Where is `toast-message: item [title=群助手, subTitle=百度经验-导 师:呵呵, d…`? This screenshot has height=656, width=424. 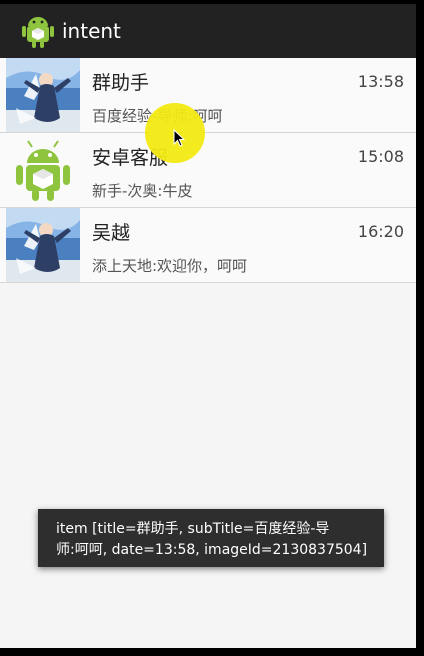
toast-message: item [title=群助手, subTitle=百度经验-导 师:呵呵, d… is located at coordinates (211, 538).